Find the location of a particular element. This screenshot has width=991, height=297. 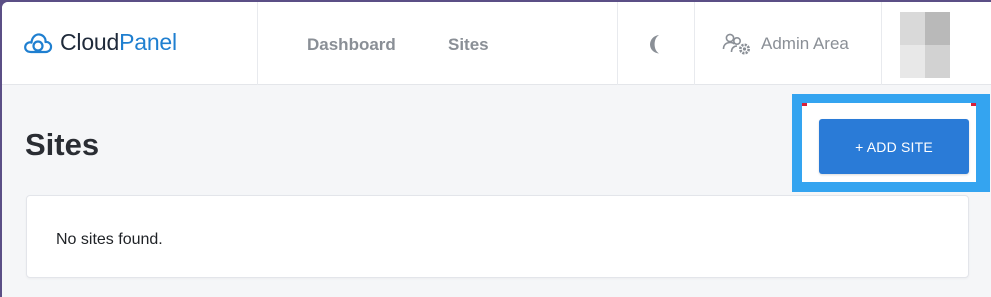

brand-name: CloudPanel is located at coordinates (118, 42).